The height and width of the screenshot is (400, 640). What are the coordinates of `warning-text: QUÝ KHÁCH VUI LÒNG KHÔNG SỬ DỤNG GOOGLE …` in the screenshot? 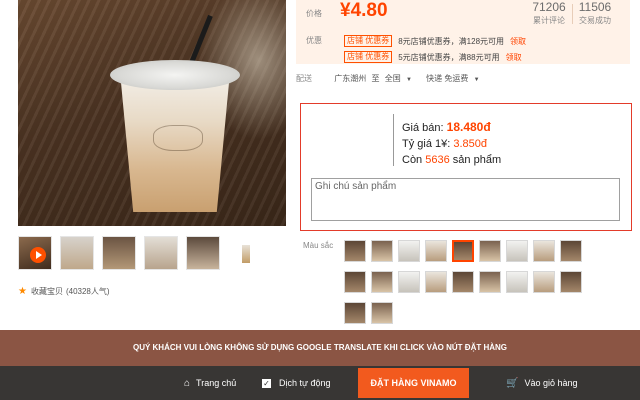 It's located at (320, 347).